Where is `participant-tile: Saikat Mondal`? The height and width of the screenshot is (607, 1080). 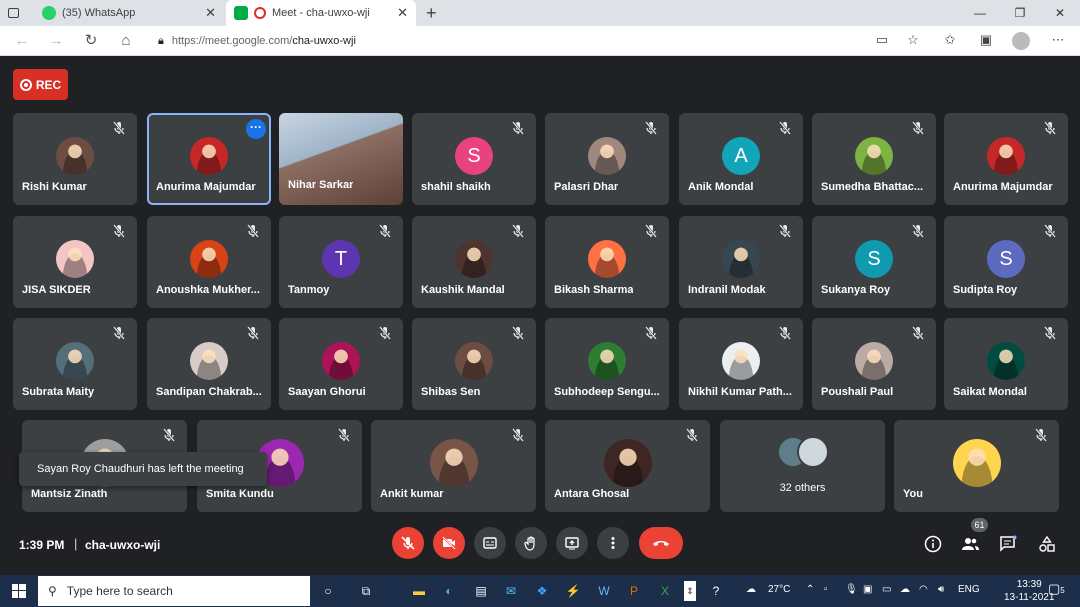 participant-tile: Saikat Mondal is located at coordinates (1006, 364).